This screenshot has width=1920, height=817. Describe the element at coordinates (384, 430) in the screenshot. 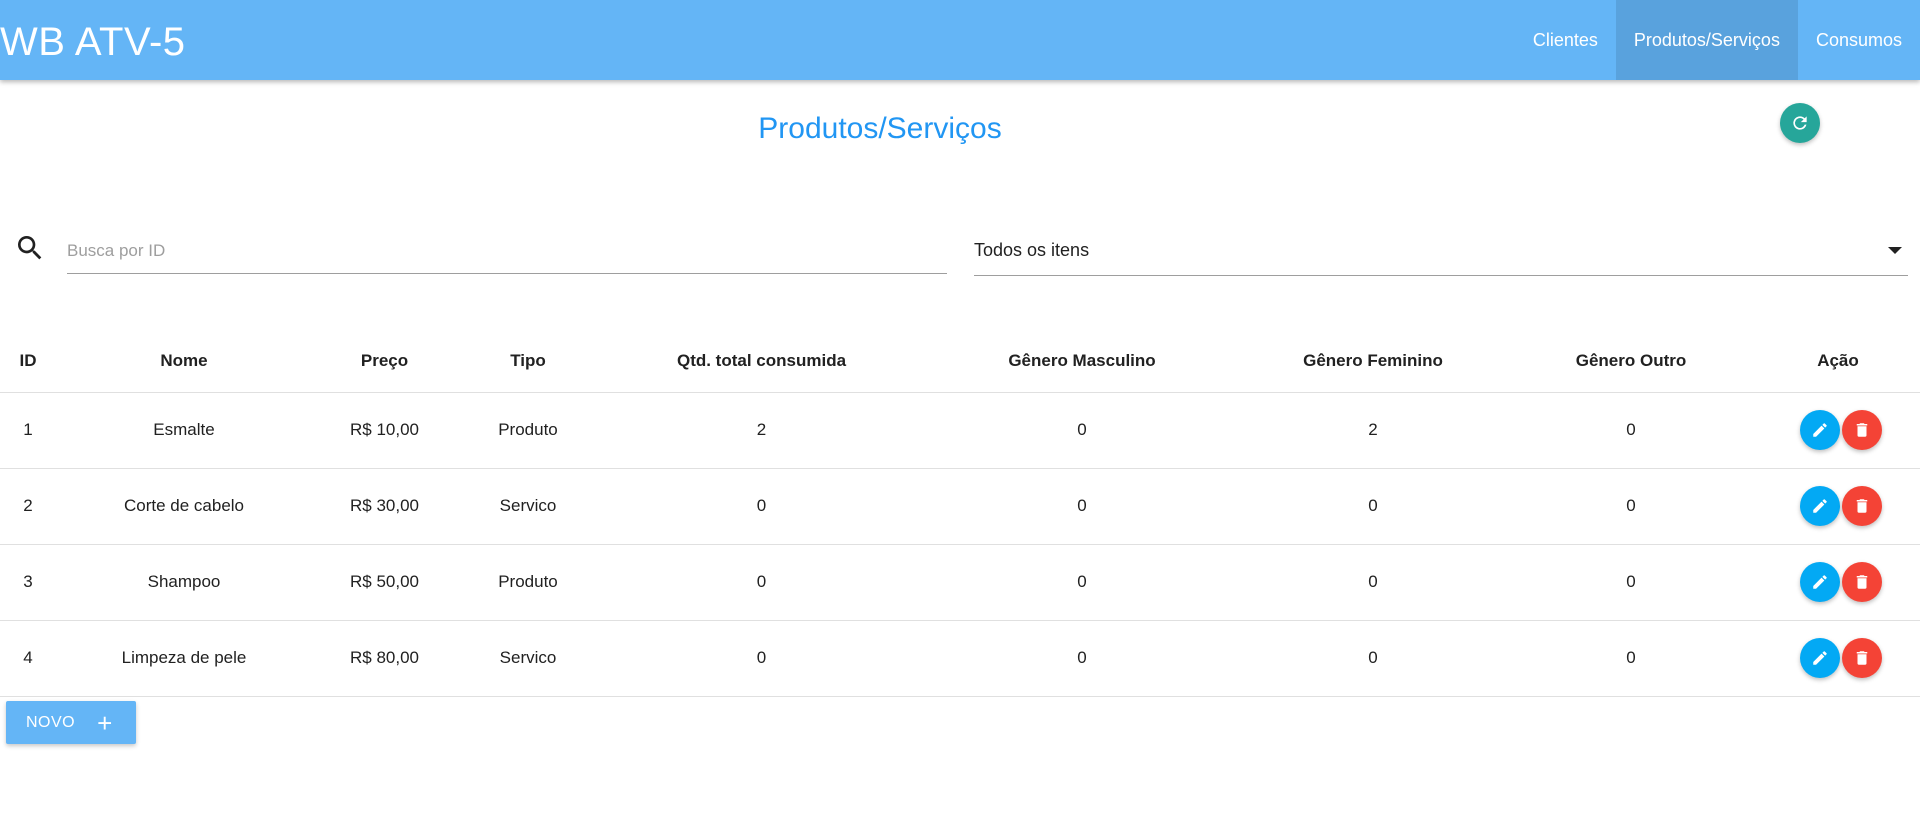

I see `cell-preco: R$ 10,00` at that location.